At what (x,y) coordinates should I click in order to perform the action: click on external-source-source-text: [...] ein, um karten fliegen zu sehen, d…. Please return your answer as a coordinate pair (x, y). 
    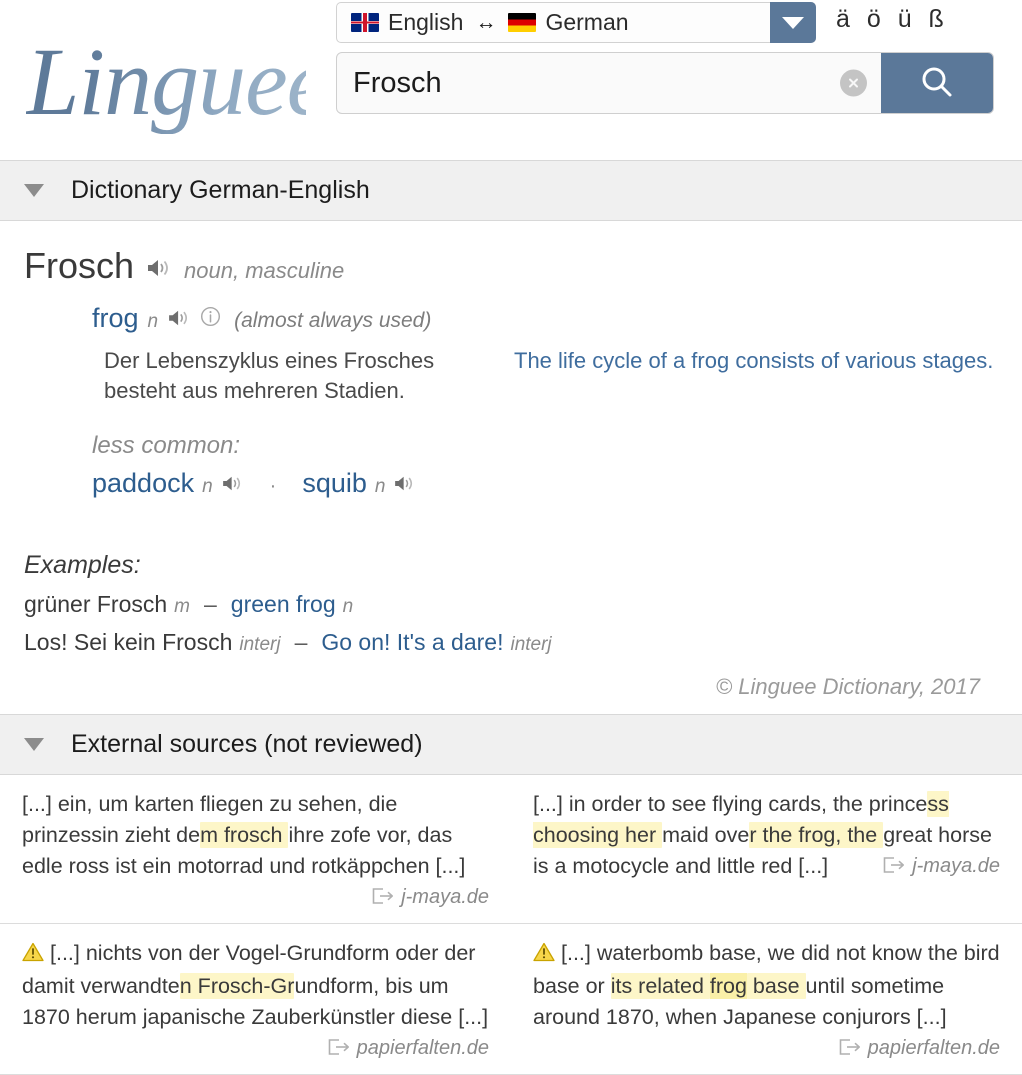
    Looking at the image, I should click on (255, 851).